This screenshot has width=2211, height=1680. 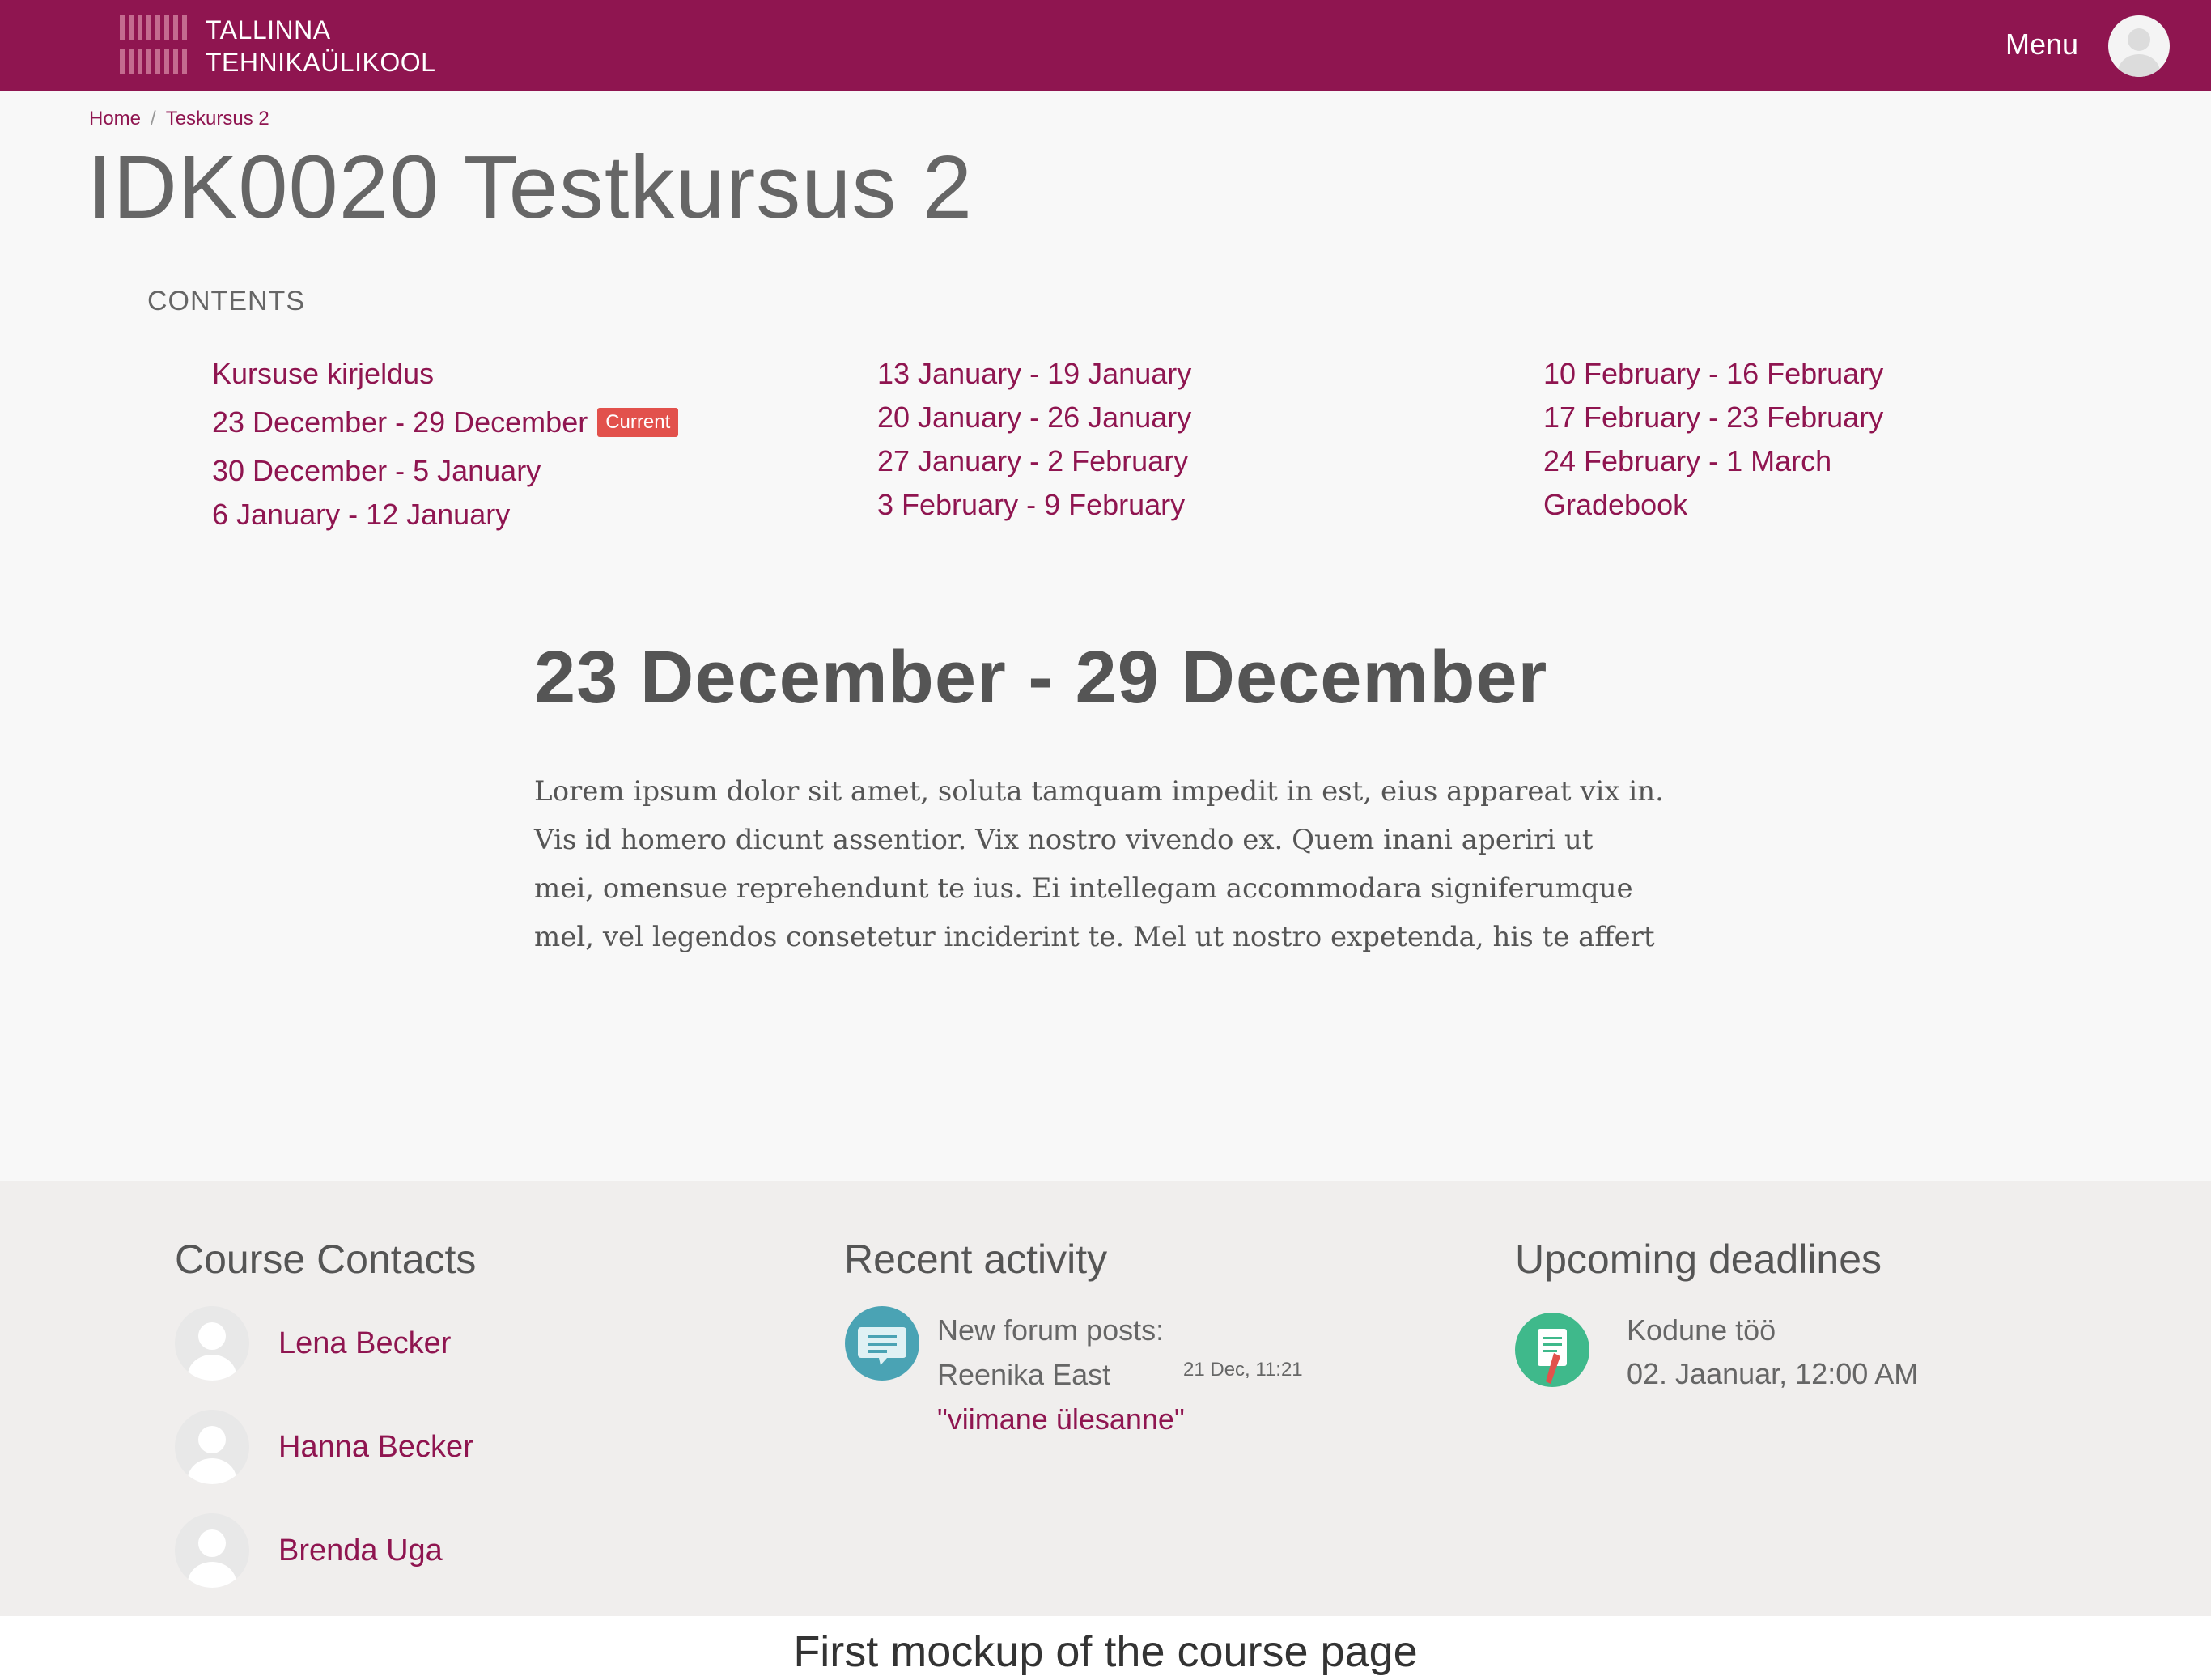 I want to click on toc-item-week: 30 December - 5 January, so click(x=445, y=471).